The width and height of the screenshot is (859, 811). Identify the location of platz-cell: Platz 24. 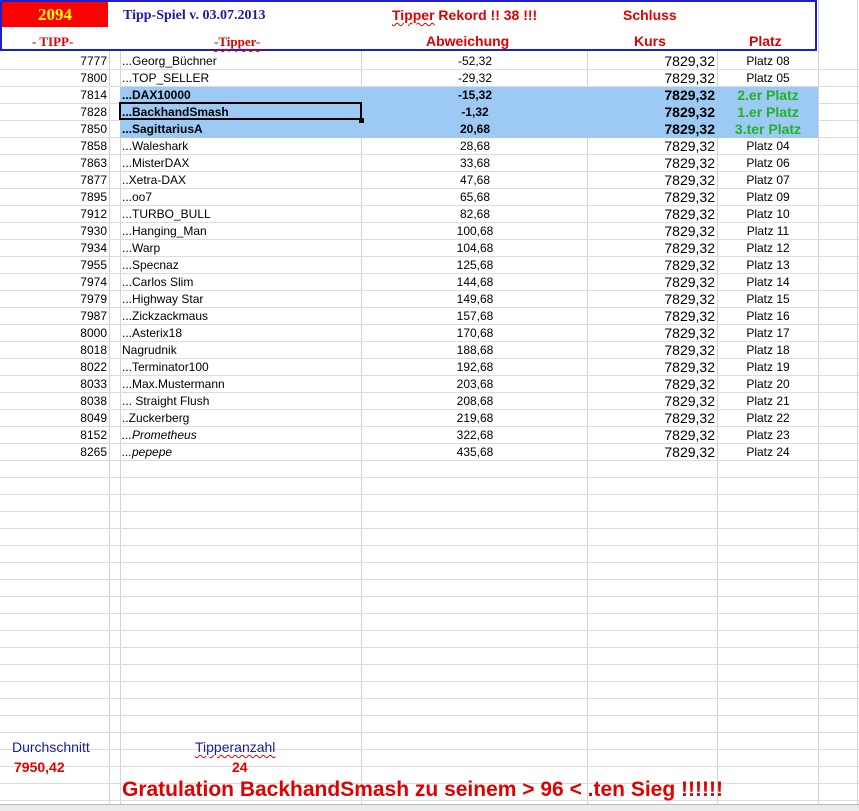
(768, 452).